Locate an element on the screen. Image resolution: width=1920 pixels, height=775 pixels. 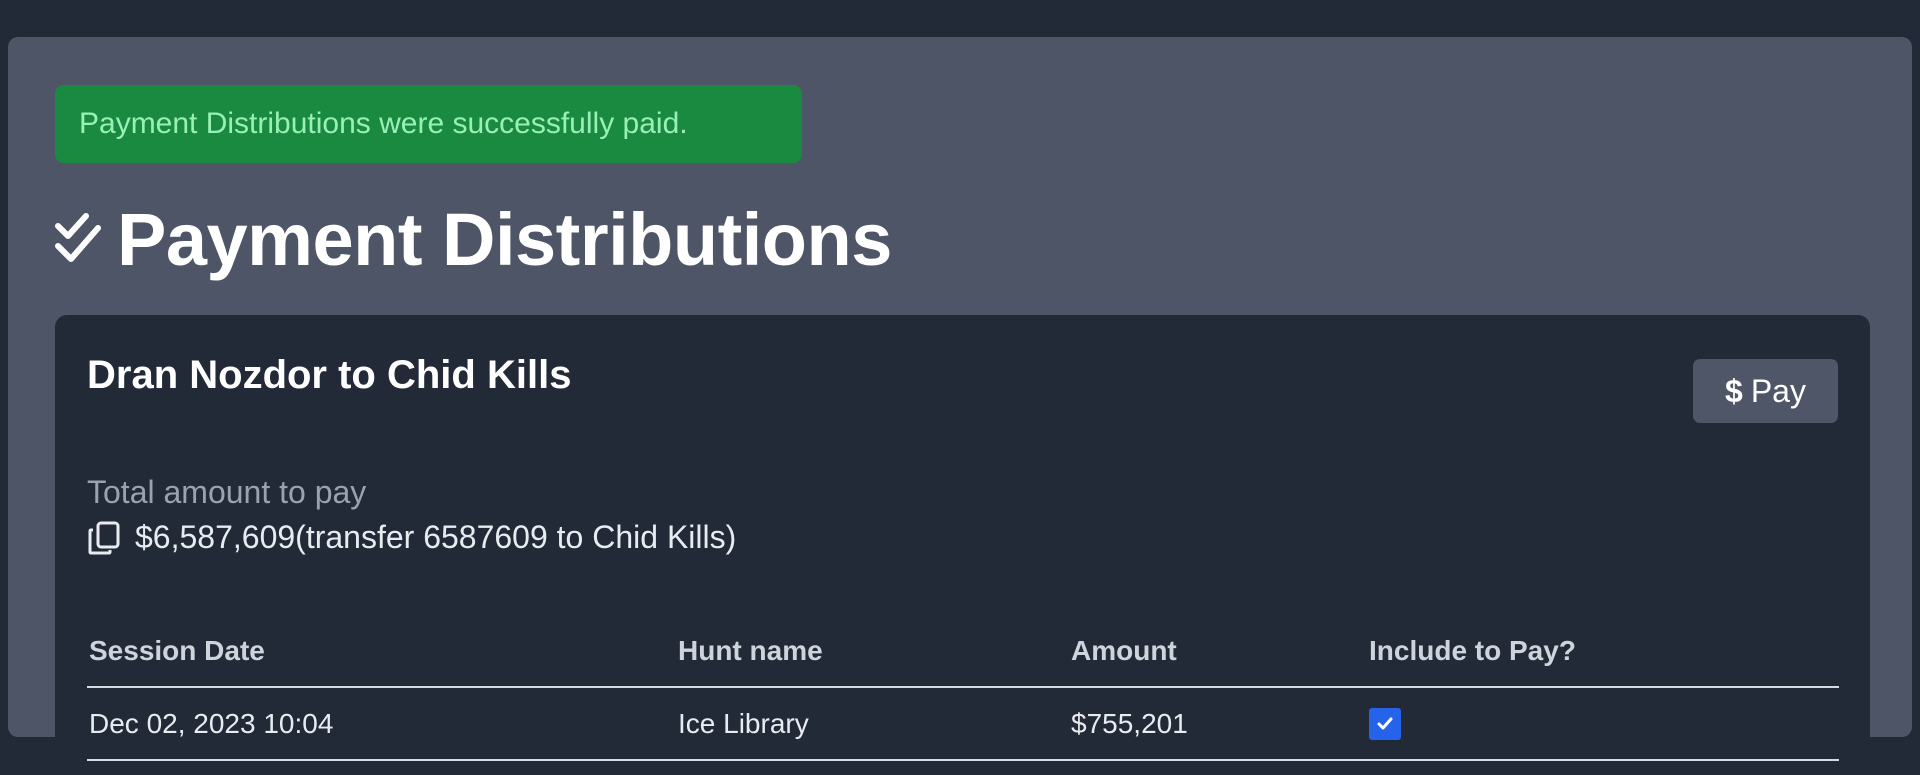
pay-button-label: Pay is located at coordinates (1778, 390).